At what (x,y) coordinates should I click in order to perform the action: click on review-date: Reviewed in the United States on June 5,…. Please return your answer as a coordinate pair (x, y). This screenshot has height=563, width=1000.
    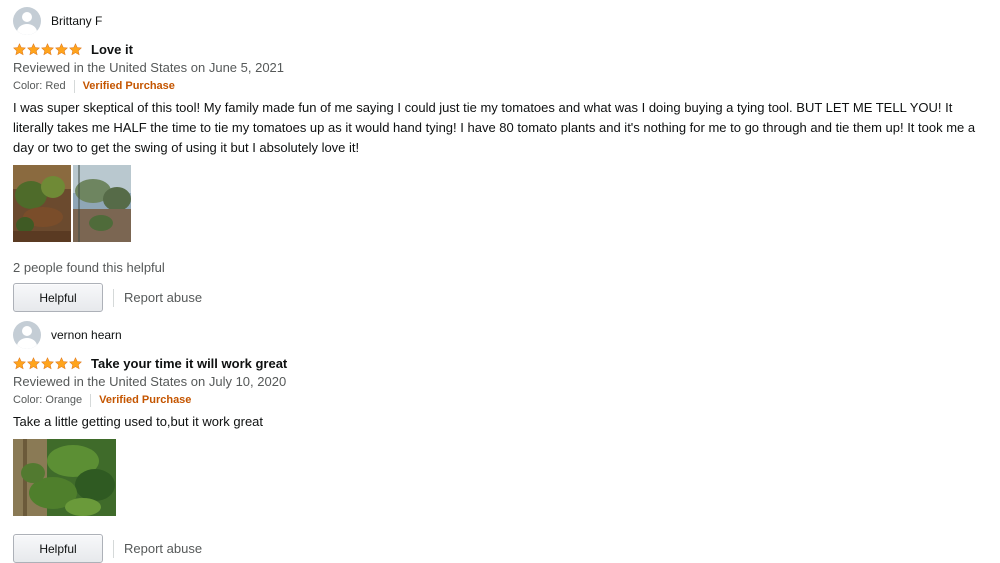
    Looking at the image, I should click on (149, 67).